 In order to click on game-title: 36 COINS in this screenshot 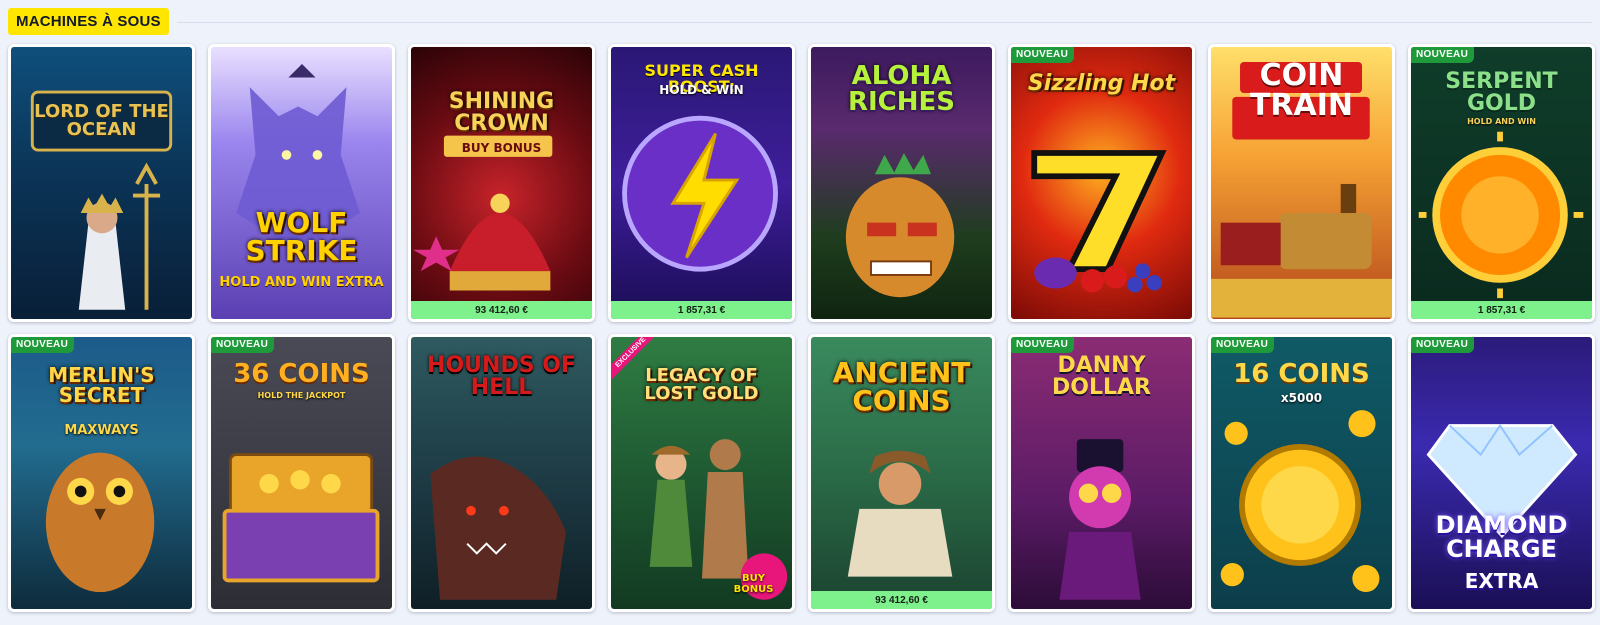, I will do `click(301, 374)`.